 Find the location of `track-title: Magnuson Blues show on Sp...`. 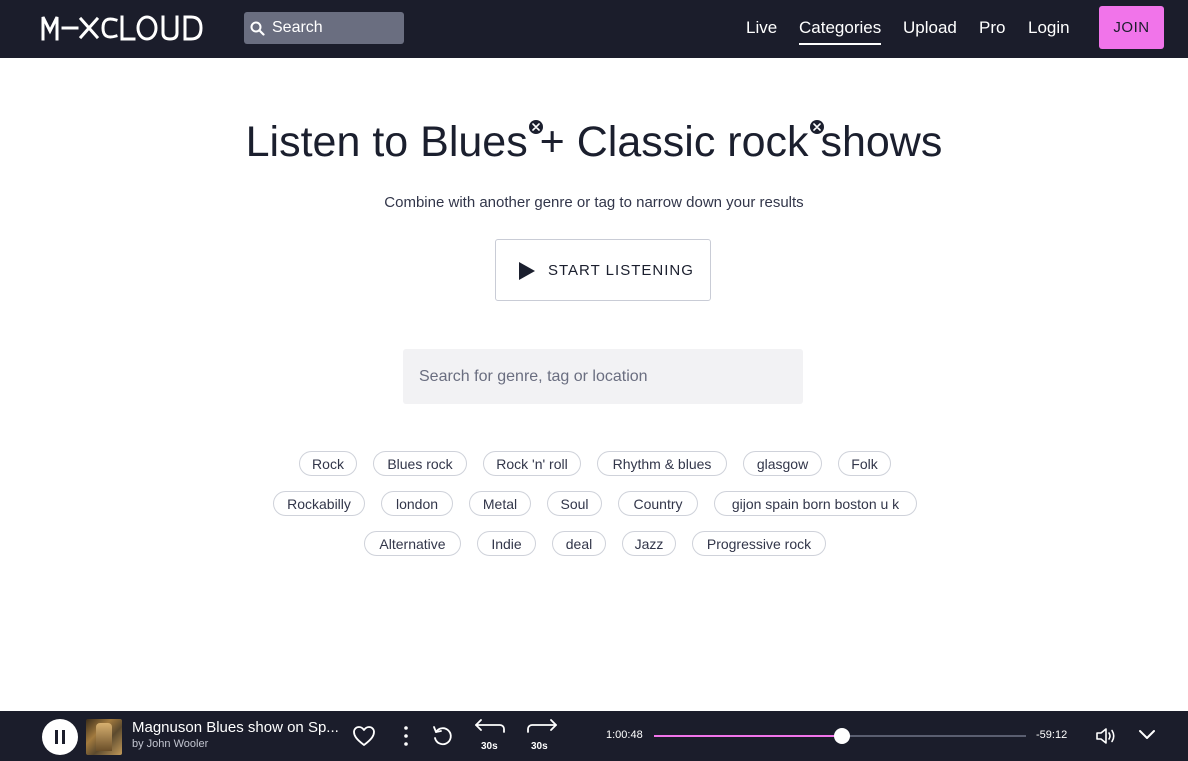

track-title: Magnuson Blues show on Sp... is located at coordinates (235, 727).